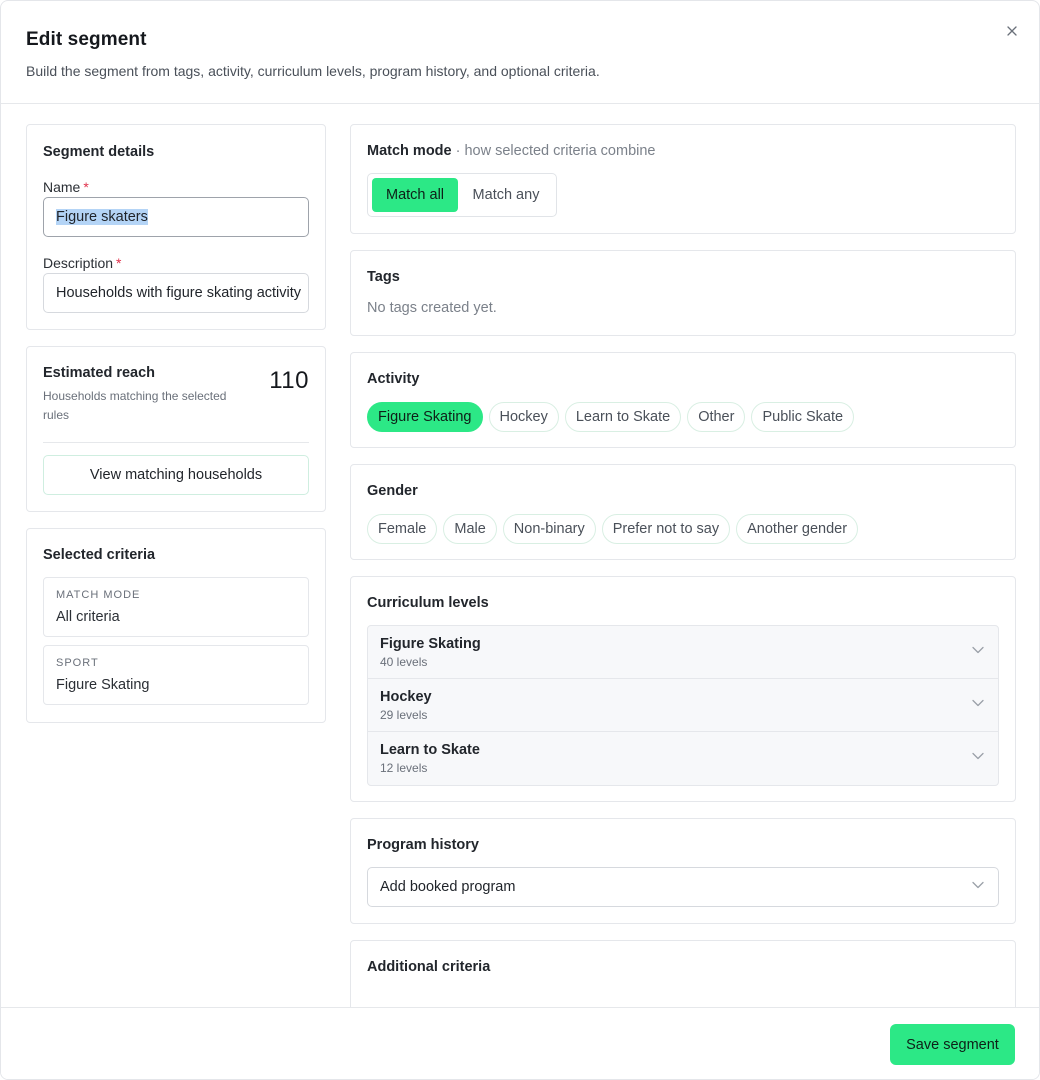 The image size is (1040, 1080). I want to click on criteria-item-sport: SPORT Figure Skating, so click(176, 675).